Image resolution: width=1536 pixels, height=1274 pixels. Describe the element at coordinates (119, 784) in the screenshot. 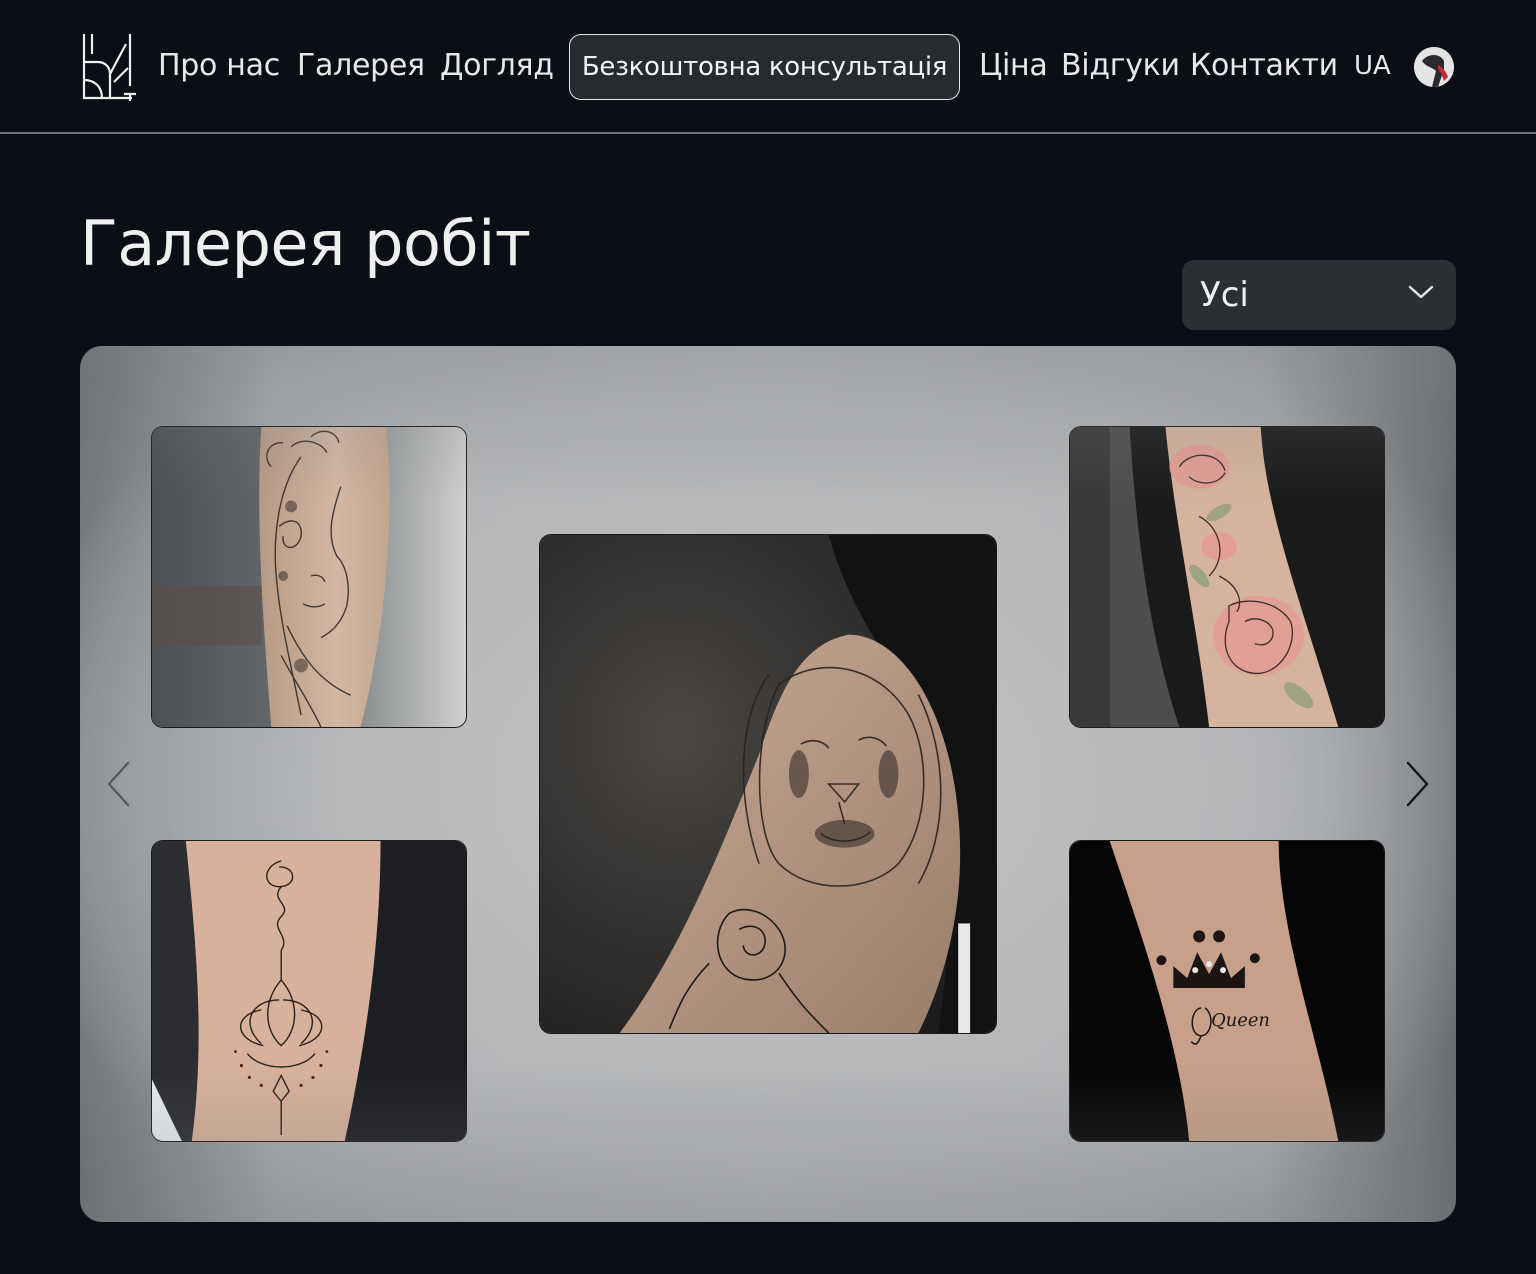

I see `chevron-left-icon` at that location.